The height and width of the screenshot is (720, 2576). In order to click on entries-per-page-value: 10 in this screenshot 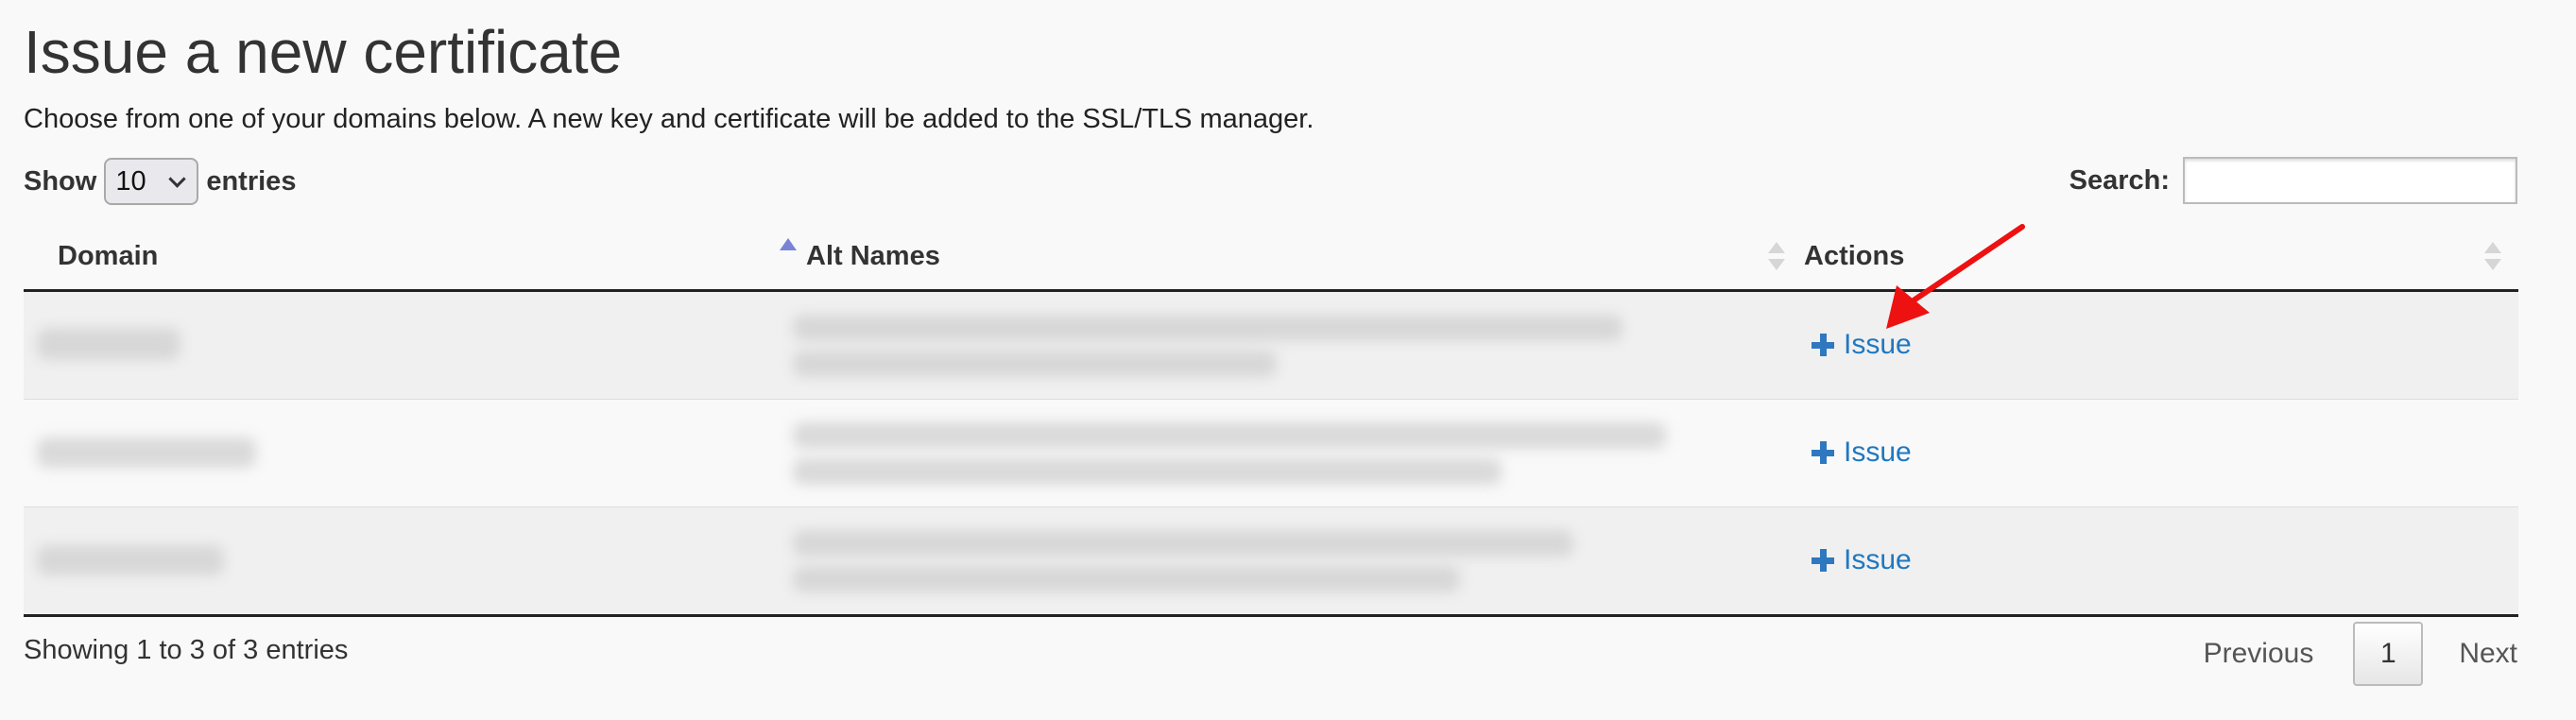, I will do `click(130, 181)`.